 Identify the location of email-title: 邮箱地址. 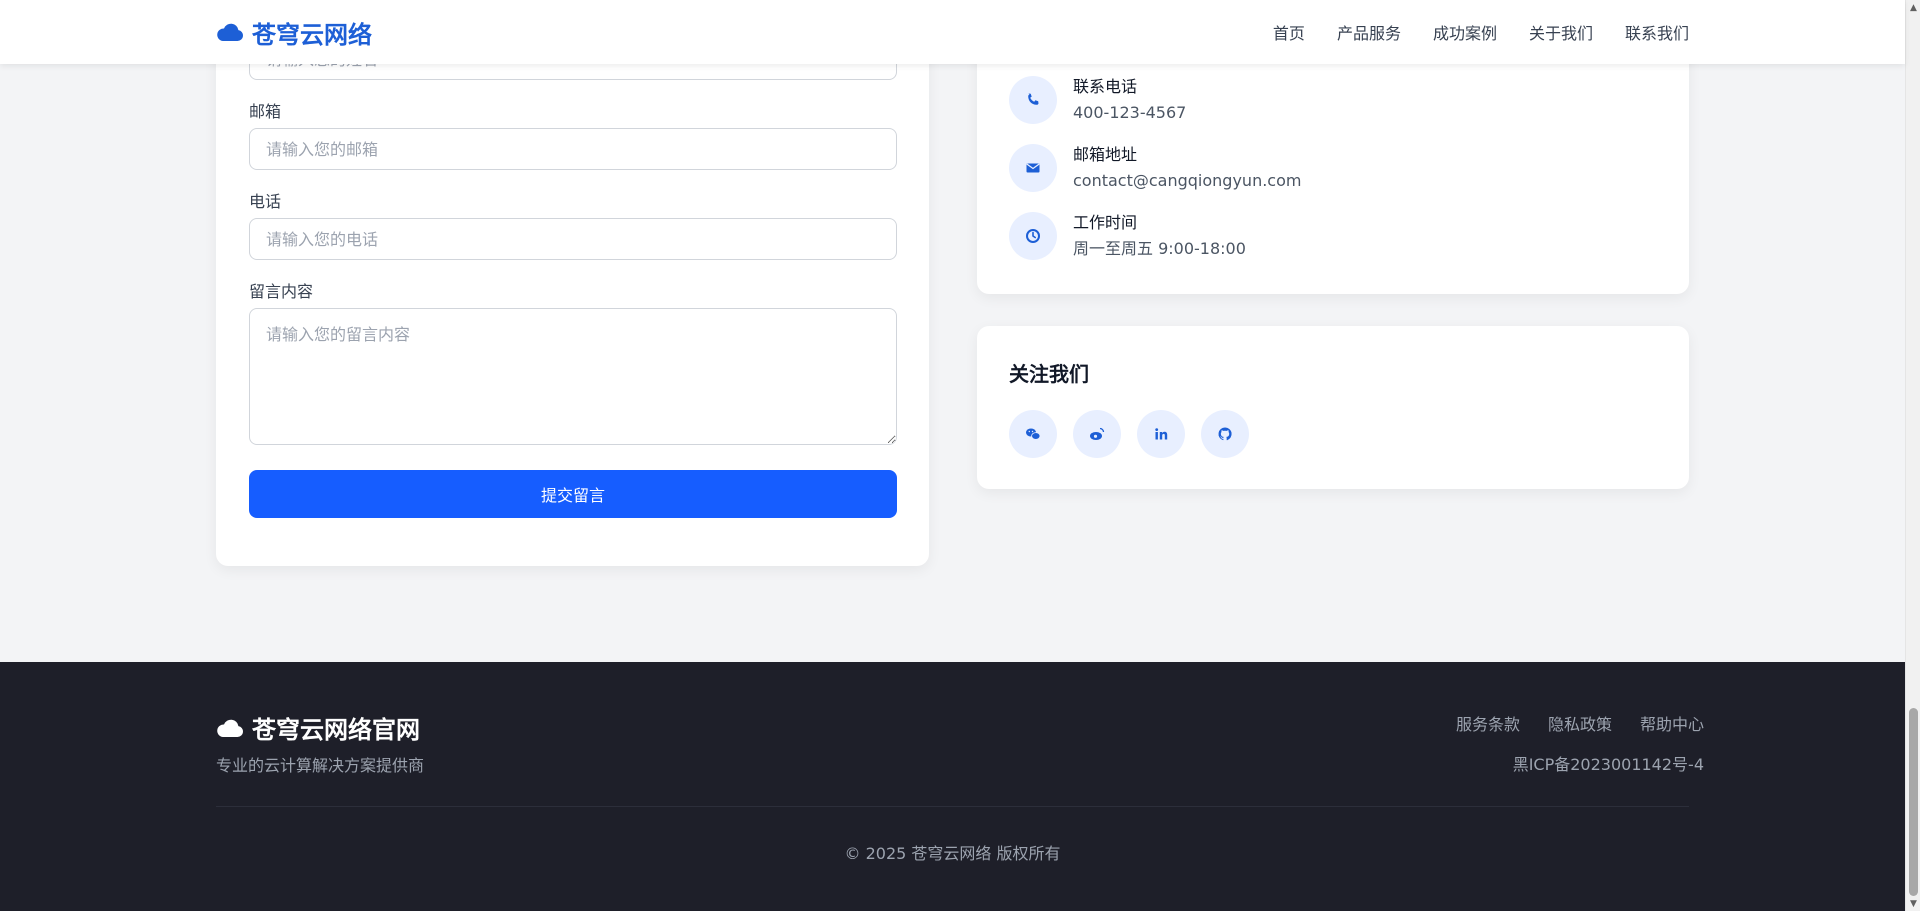
(1105, 154).